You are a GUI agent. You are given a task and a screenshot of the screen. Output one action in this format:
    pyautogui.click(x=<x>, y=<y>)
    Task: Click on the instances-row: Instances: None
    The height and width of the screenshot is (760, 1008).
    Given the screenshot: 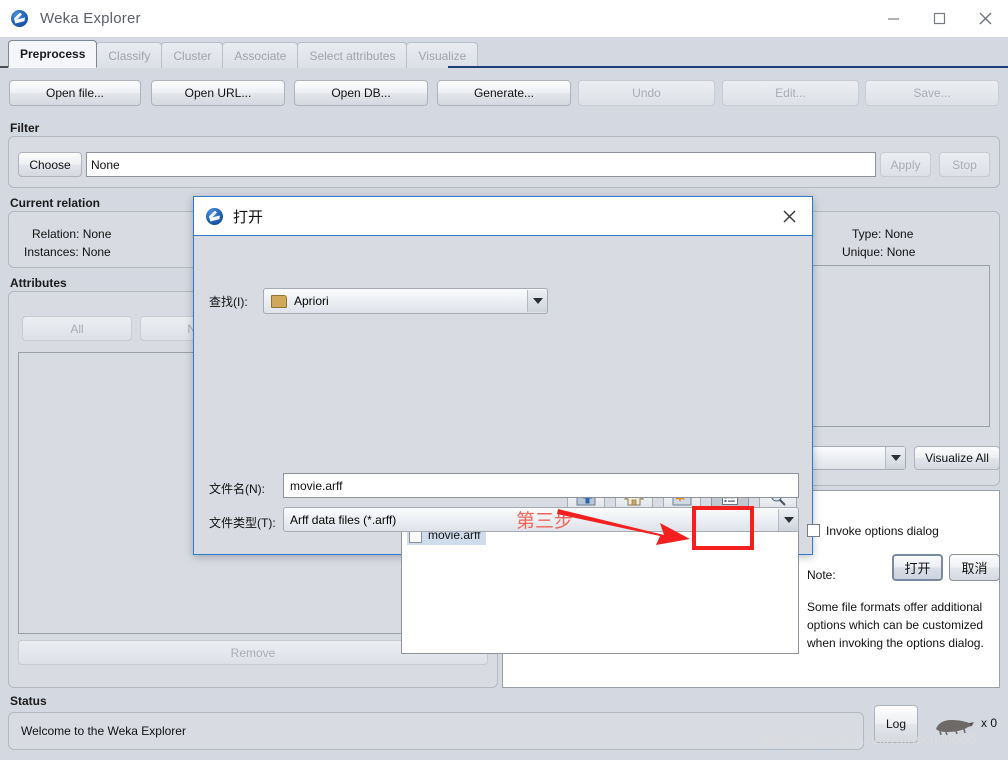 What is the action you would take?
    pyautogui.click(x=67, y=252)
    